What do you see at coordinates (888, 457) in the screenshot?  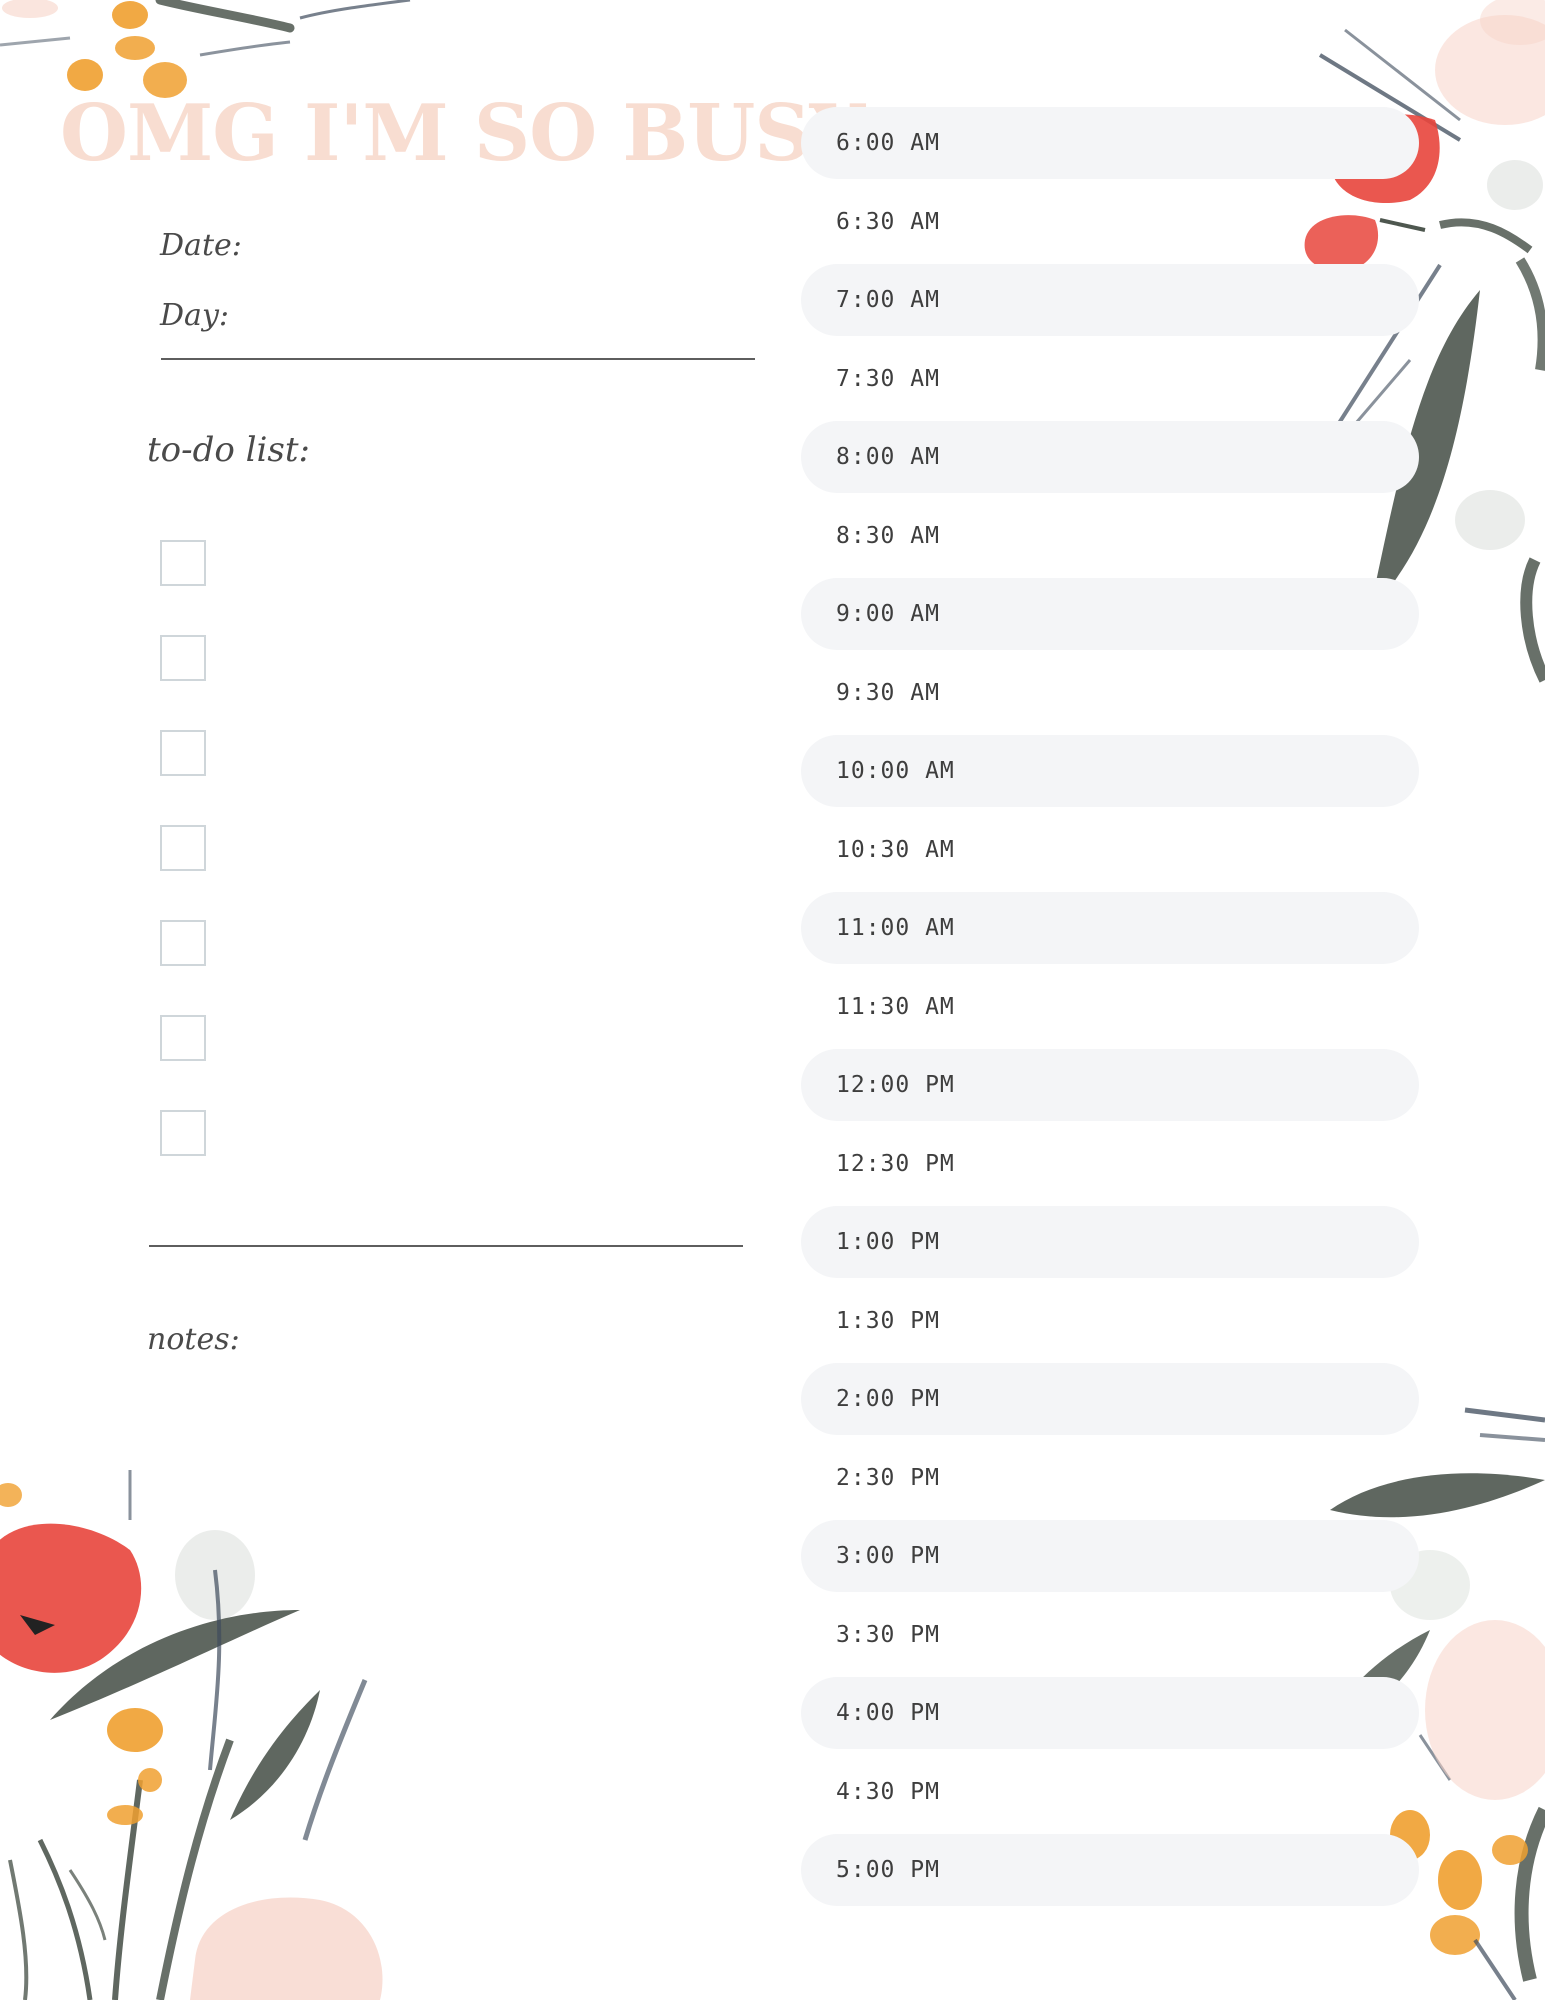 I see `time-slot-label: 8:00 AM` at bounding box center [888, 457].